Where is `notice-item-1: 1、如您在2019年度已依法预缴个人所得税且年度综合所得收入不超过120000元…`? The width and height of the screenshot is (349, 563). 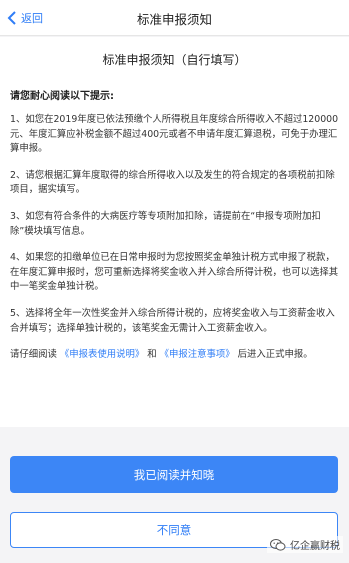
notice-item-1: 1、如您在2019年度已依法预缴个人所得税且年度综合所得收入不超过120000元… is located at coordinates (174, 134).